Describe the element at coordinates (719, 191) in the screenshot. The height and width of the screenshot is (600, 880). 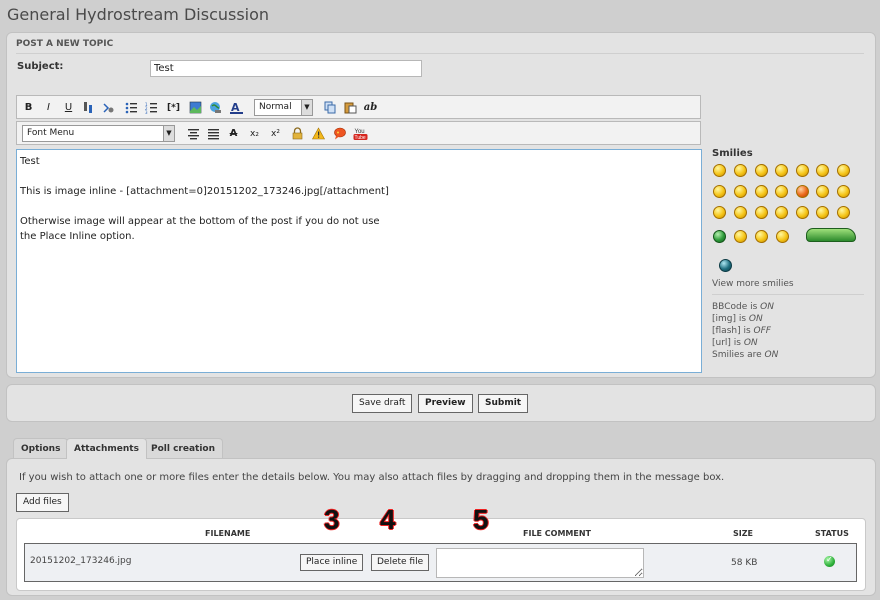
I see `smiley-cool-icon` at that location.